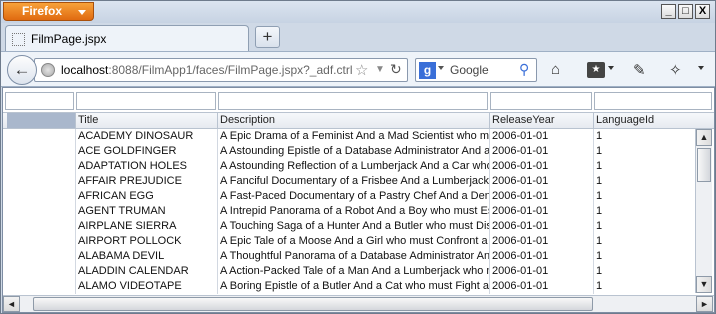 The height and width of the screenshot is (314, 716). Describe the element at coordinates (146, 181) in the screenshot. I see `cell-title: AFFAIR PREJUDICE` at that location.